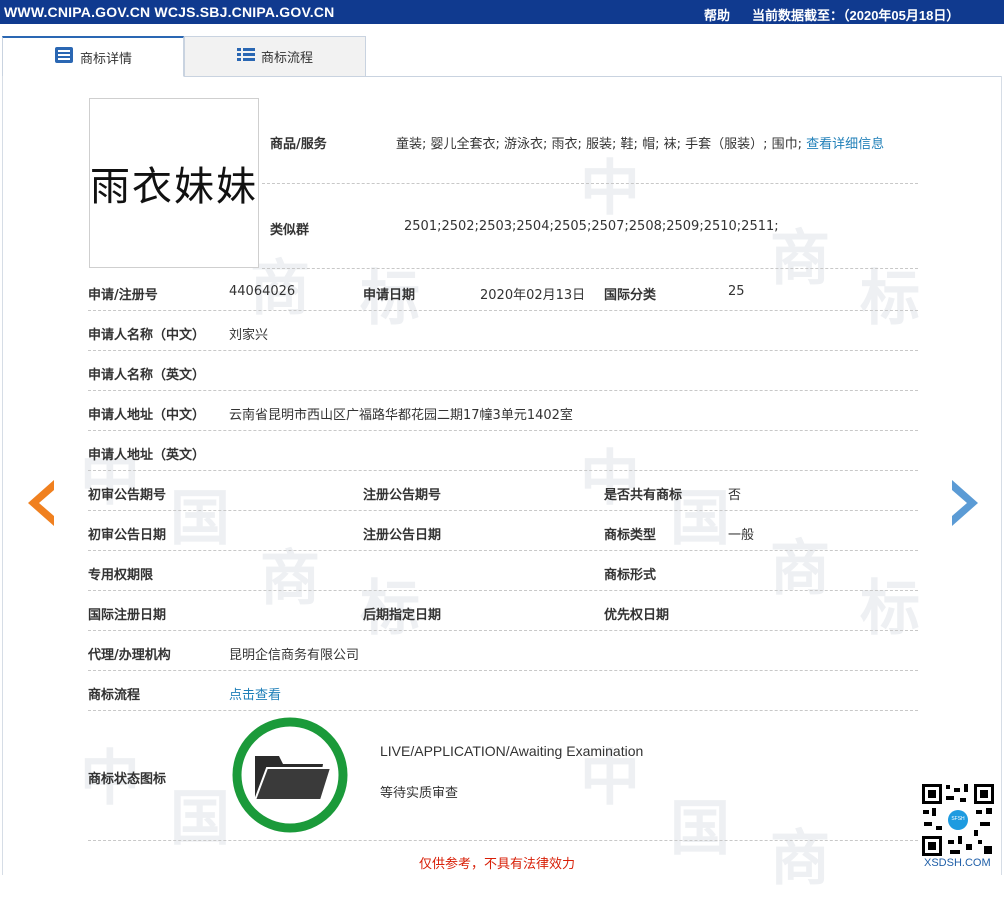 The image size is (1004, 897). What do you see at coordinates (127, 535) in the screenshot?
I see `prelim-date-label: 初审公告日期` at bounding box center [127, 535].